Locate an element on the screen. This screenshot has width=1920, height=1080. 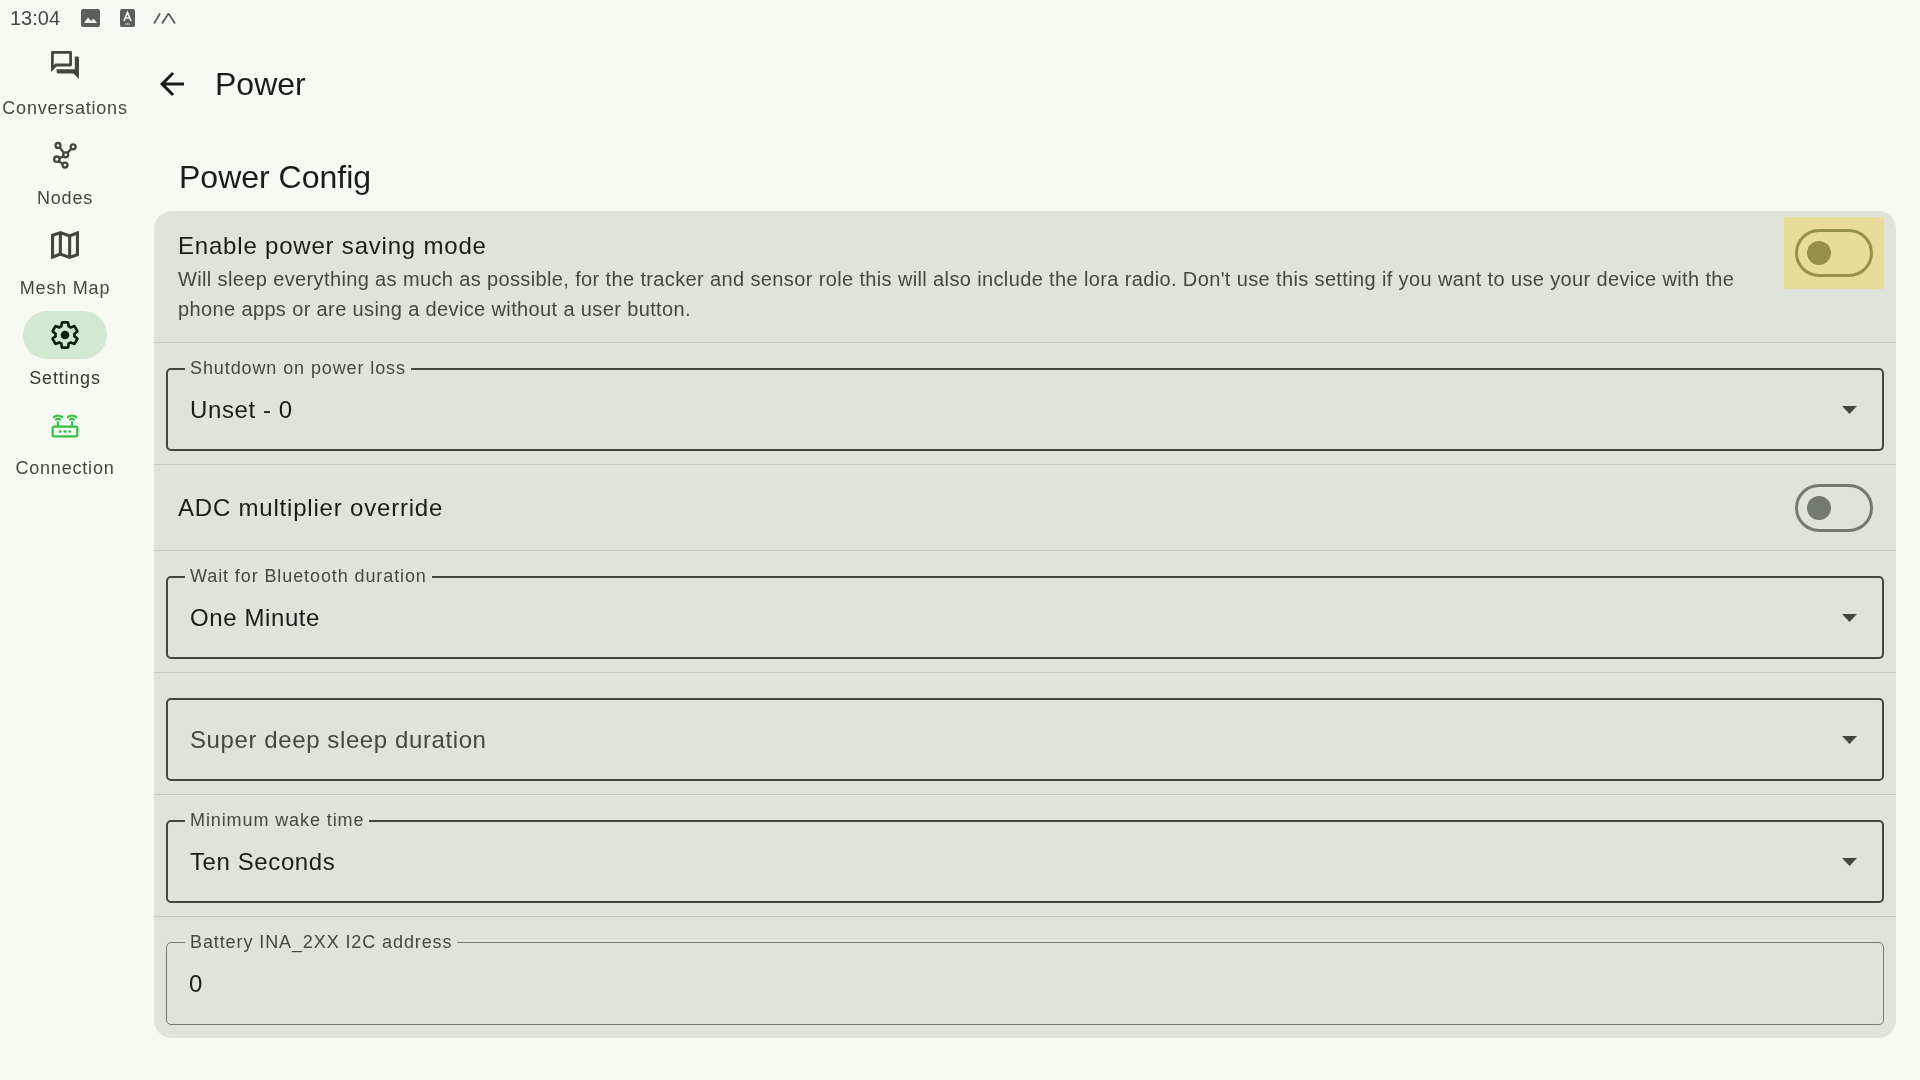
letter-tile-icon is located at coordinates (128, 18).